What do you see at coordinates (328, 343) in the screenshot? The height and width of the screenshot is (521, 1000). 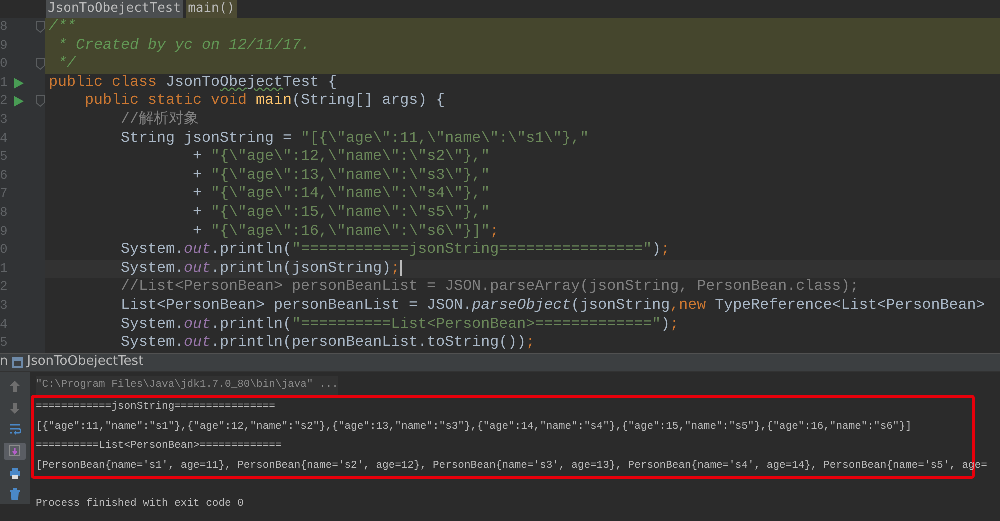 I see `code-line: System.out.println(personBeanList.toString());` at bounding box center [328, 343].